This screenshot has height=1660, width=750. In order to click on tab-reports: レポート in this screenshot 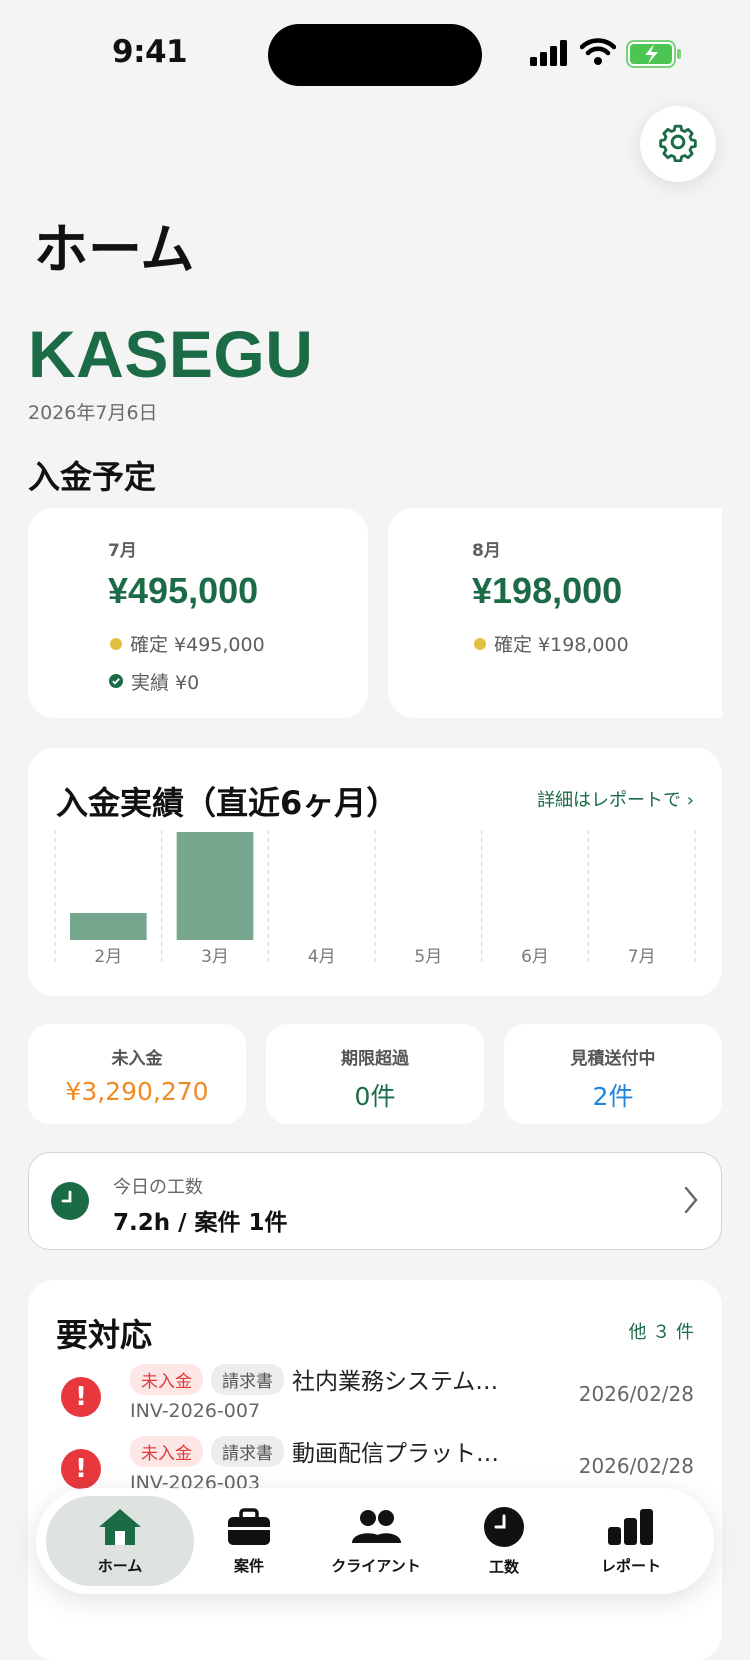, I will do `click(631, 1541)`.